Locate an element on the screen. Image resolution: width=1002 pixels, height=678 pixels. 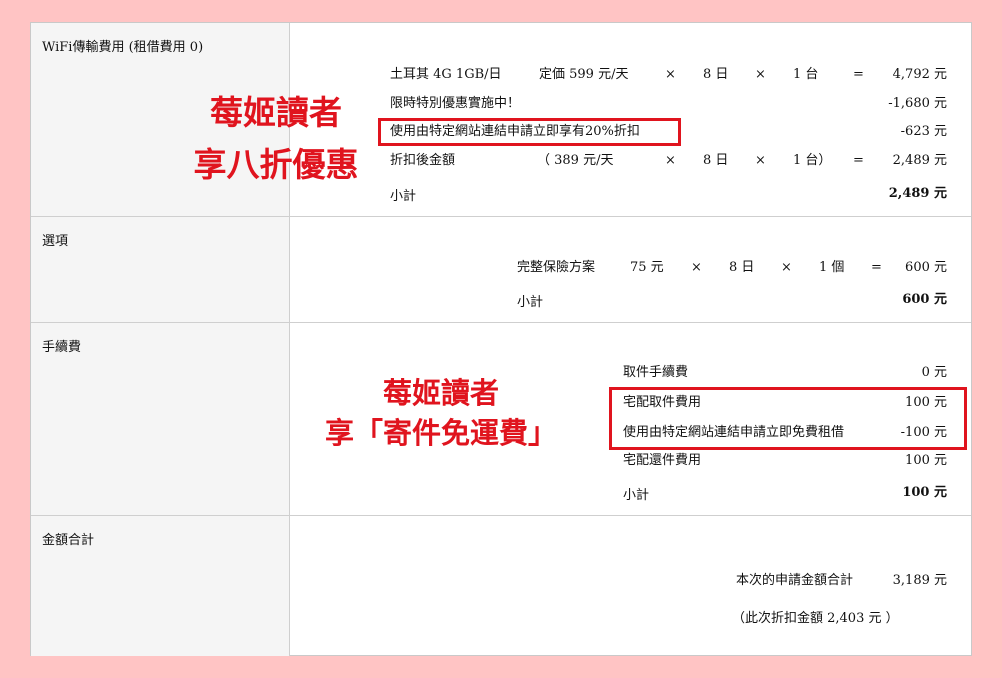
row-unit: 定価 599 元/天 is located at coordinates (584, 74).